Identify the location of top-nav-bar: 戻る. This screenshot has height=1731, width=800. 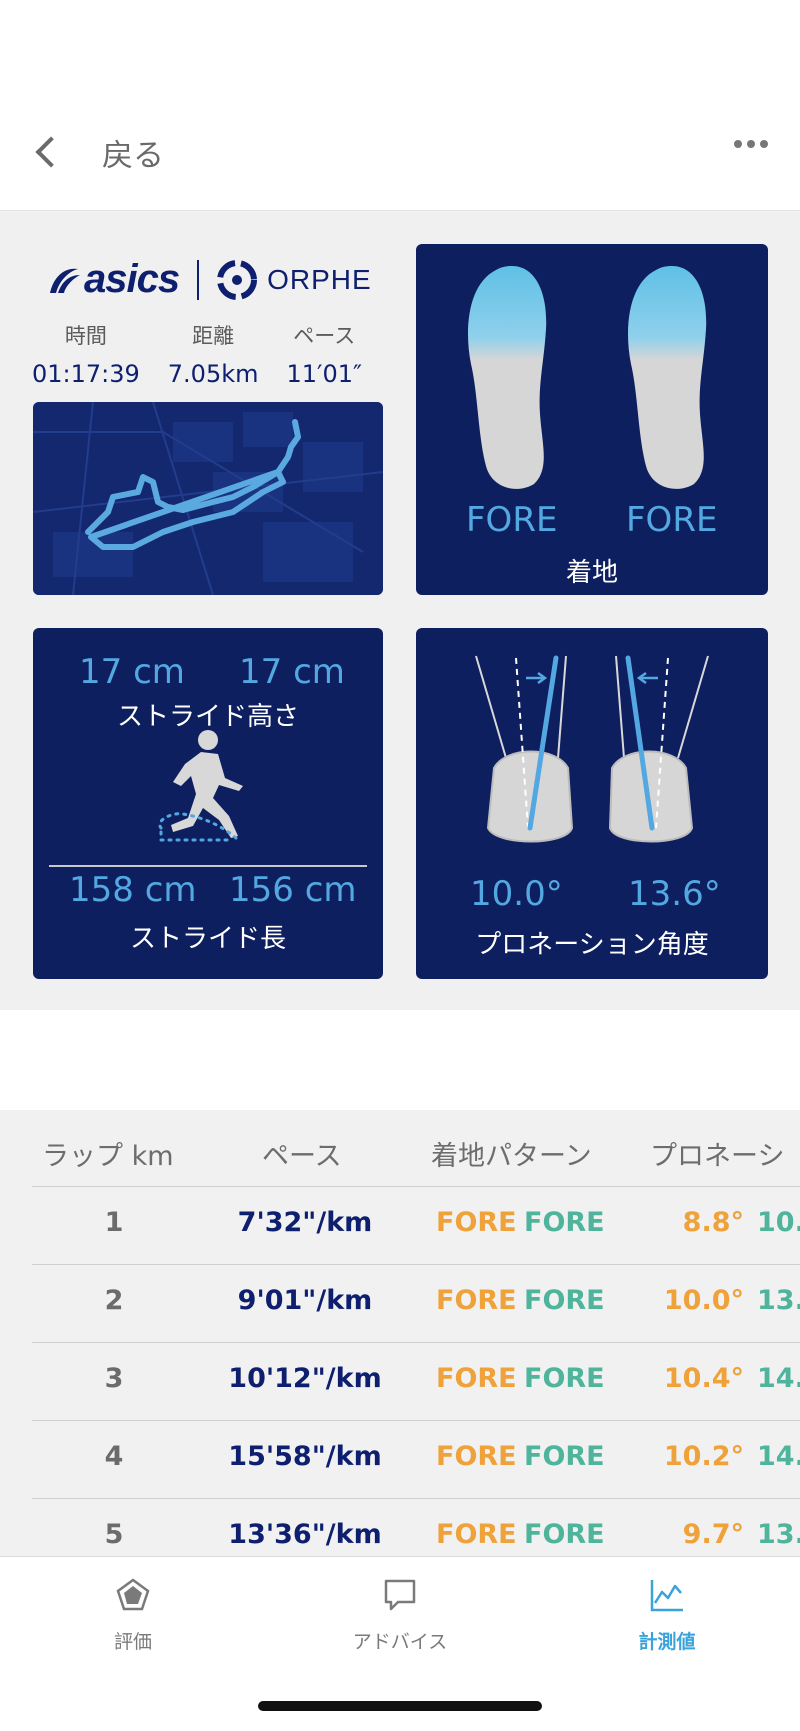
(400, 105).